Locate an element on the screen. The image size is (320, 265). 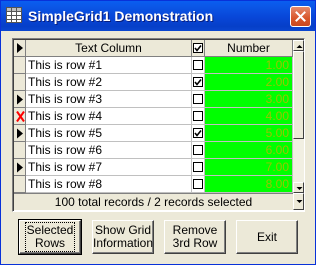
show-grid-information-button: Show Grid Information is located at coordinates (123, 237).